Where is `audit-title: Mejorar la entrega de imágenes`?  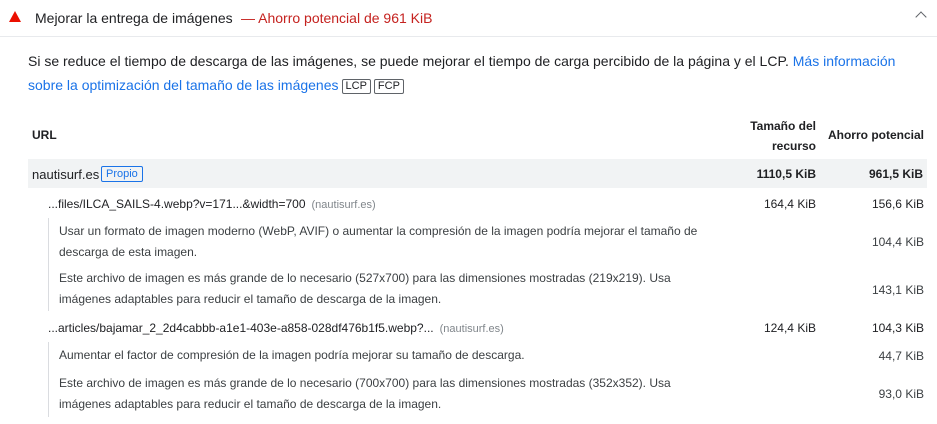
audit-title: Mejorar la entrega de imágenes is located at coordinates (134, 18).